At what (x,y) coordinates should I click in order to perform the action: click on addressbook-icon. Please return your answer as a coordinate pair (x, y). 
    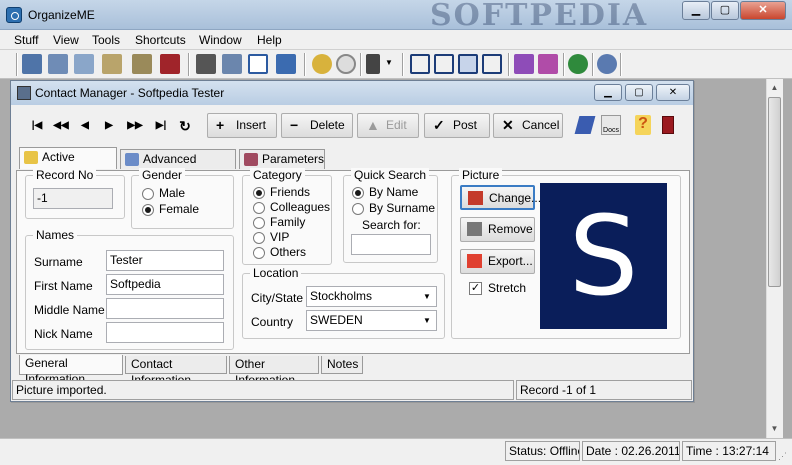
    Looking at the image, I should click on (58, 64).